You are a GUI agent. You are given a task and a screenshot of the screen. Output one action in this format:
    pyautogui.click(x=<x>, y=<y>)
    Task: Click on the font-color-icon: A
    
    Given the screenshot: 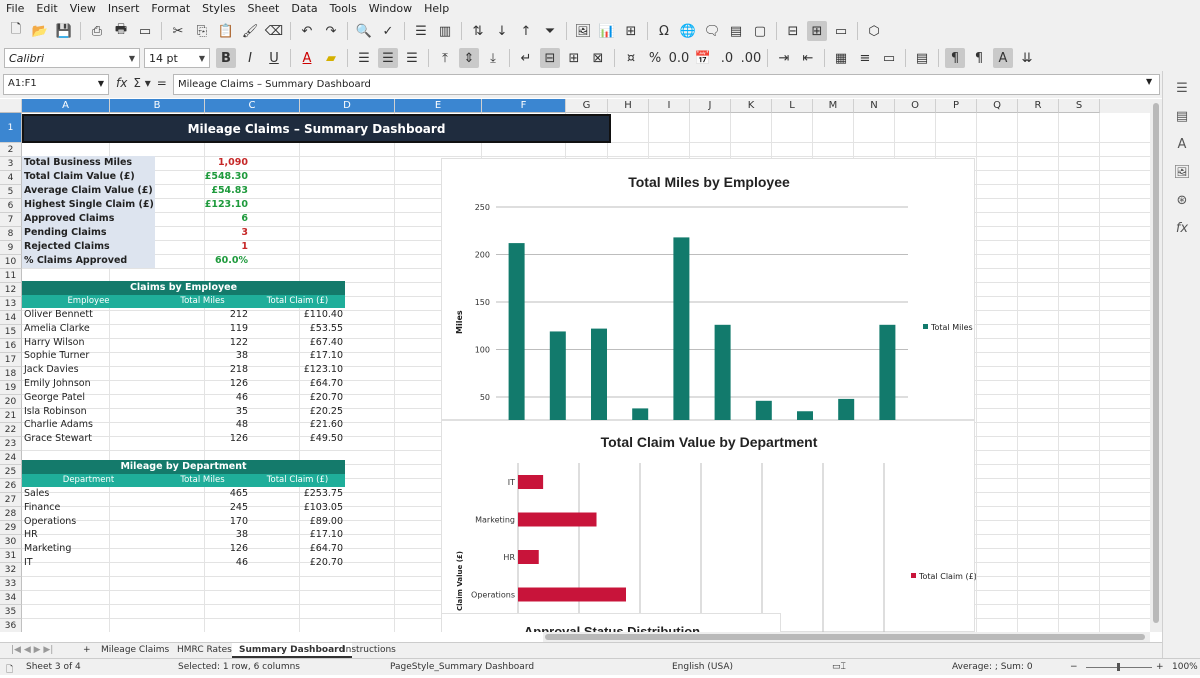 What is the action you would take?
    pyautogui.click(x=307, y=58)
    